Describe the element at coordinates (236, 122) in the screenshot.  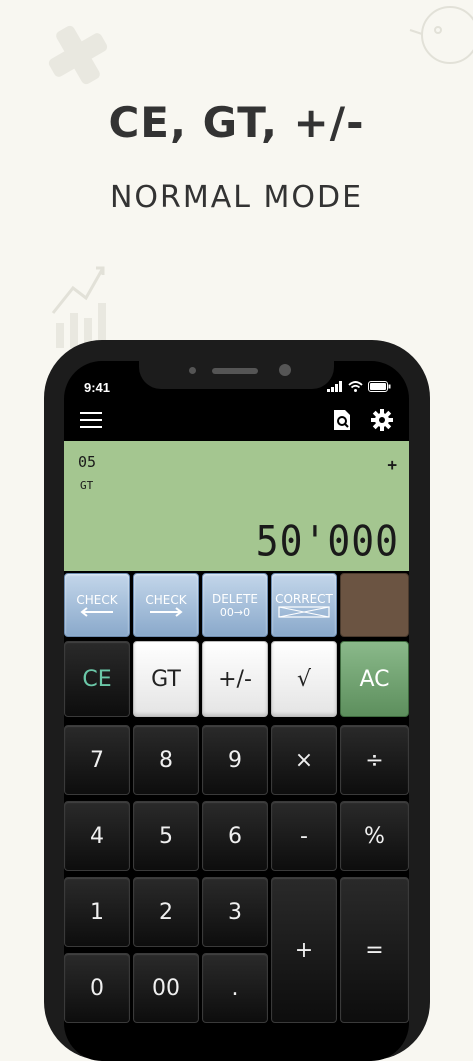
I see `headline: CE, GT, +/-` at that location.